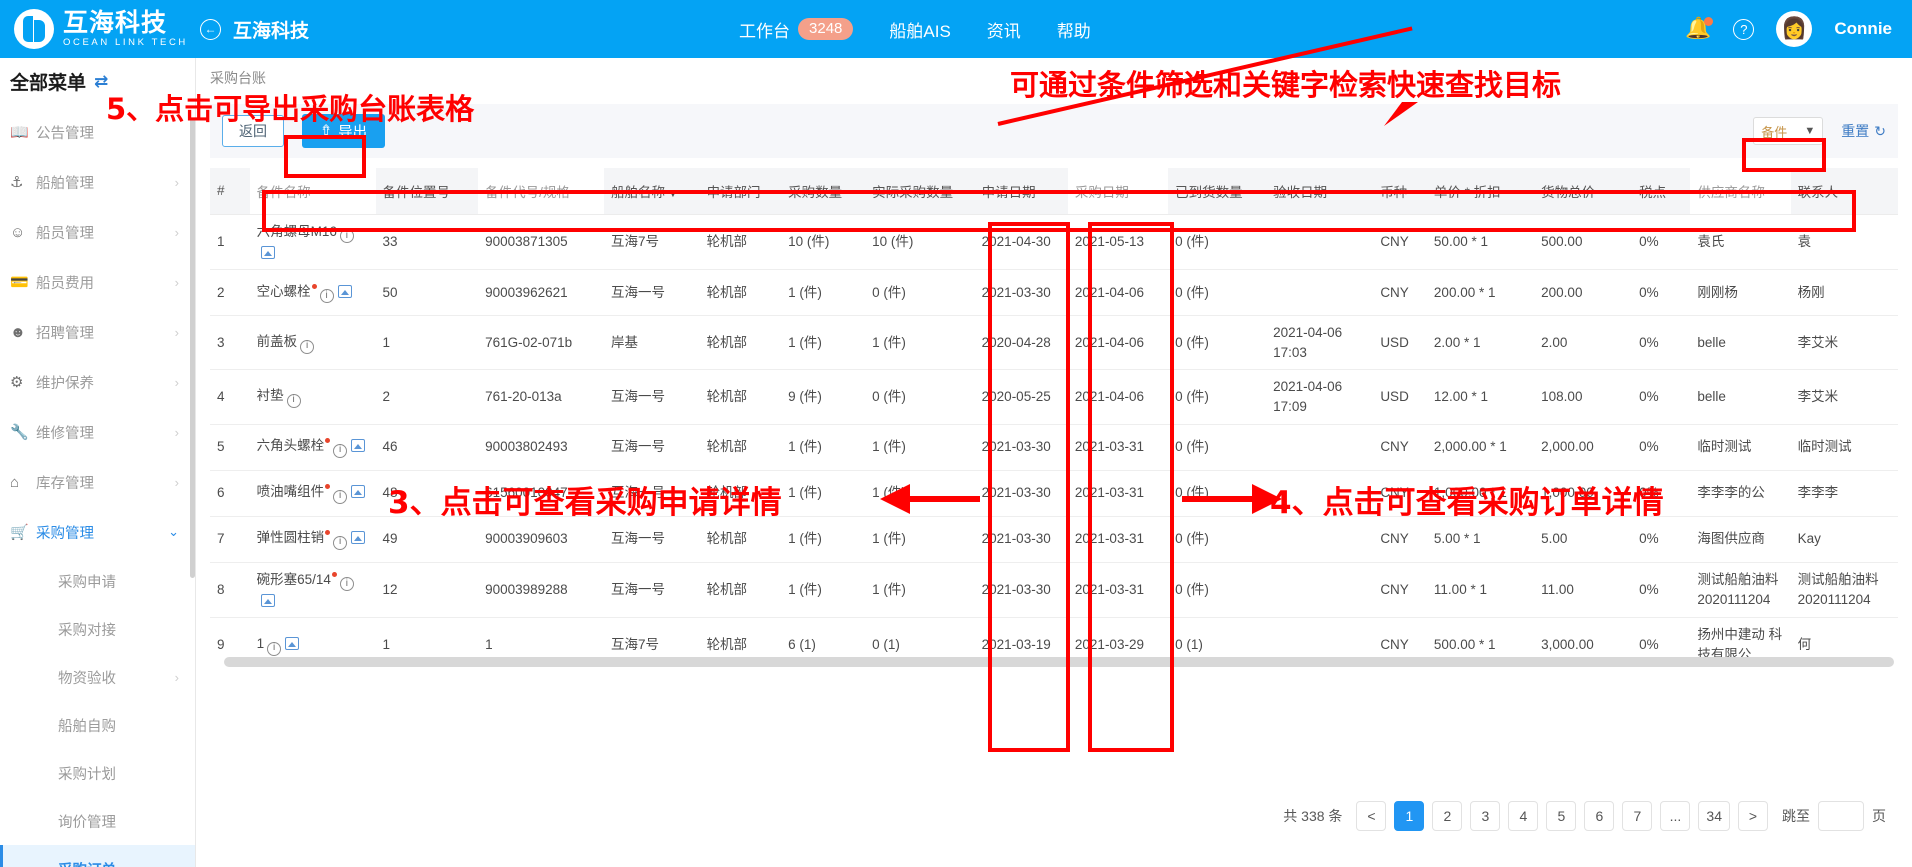 Image resolution: width=1912 pixels, height=867 pixels. I want to click on page-button-6: 6, so click(1599, 816).